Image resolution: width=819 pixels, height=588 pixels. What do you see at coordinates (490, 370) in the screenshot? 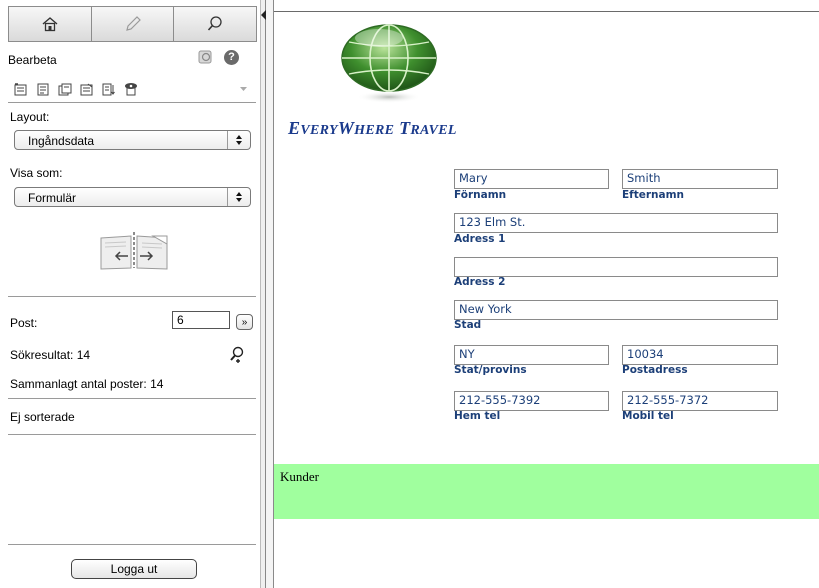
I see `state-label: Stat/provins` at bounding box center [490, 370].